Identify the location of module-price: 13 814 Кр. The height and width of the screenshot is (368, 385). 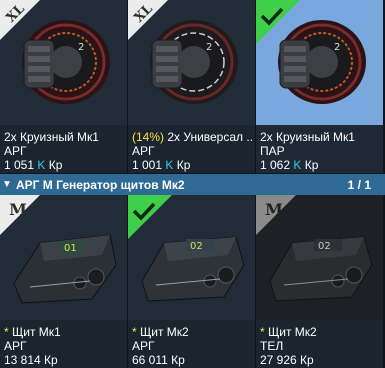
(31, 360).